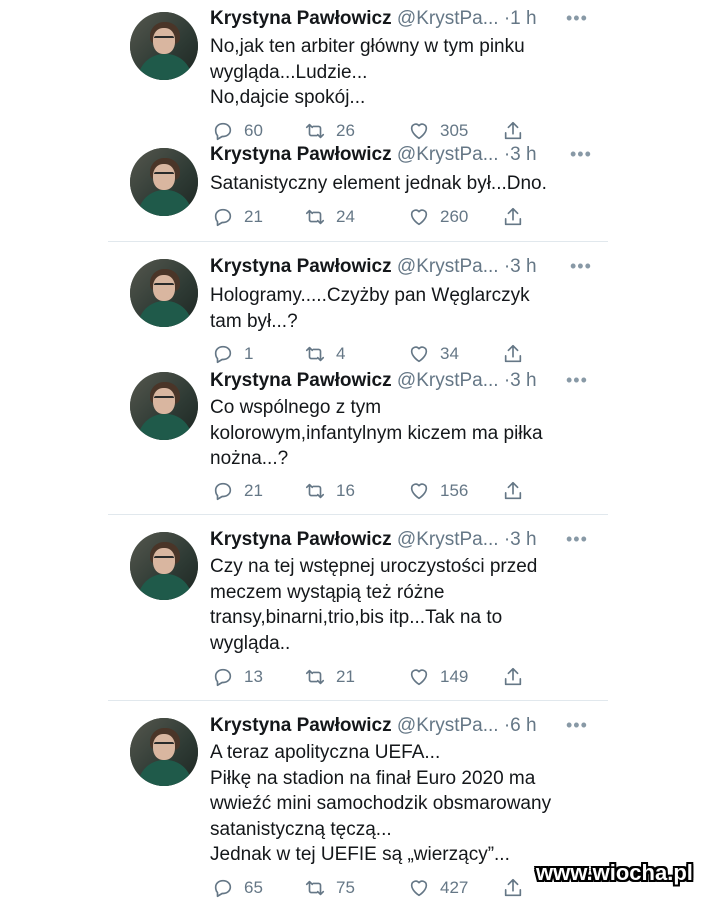 The height and width of the screenshot is (900, 720). Describe the element at coordinates (253, 490) in the screenshot. I see `reply-count: 21` at that location.